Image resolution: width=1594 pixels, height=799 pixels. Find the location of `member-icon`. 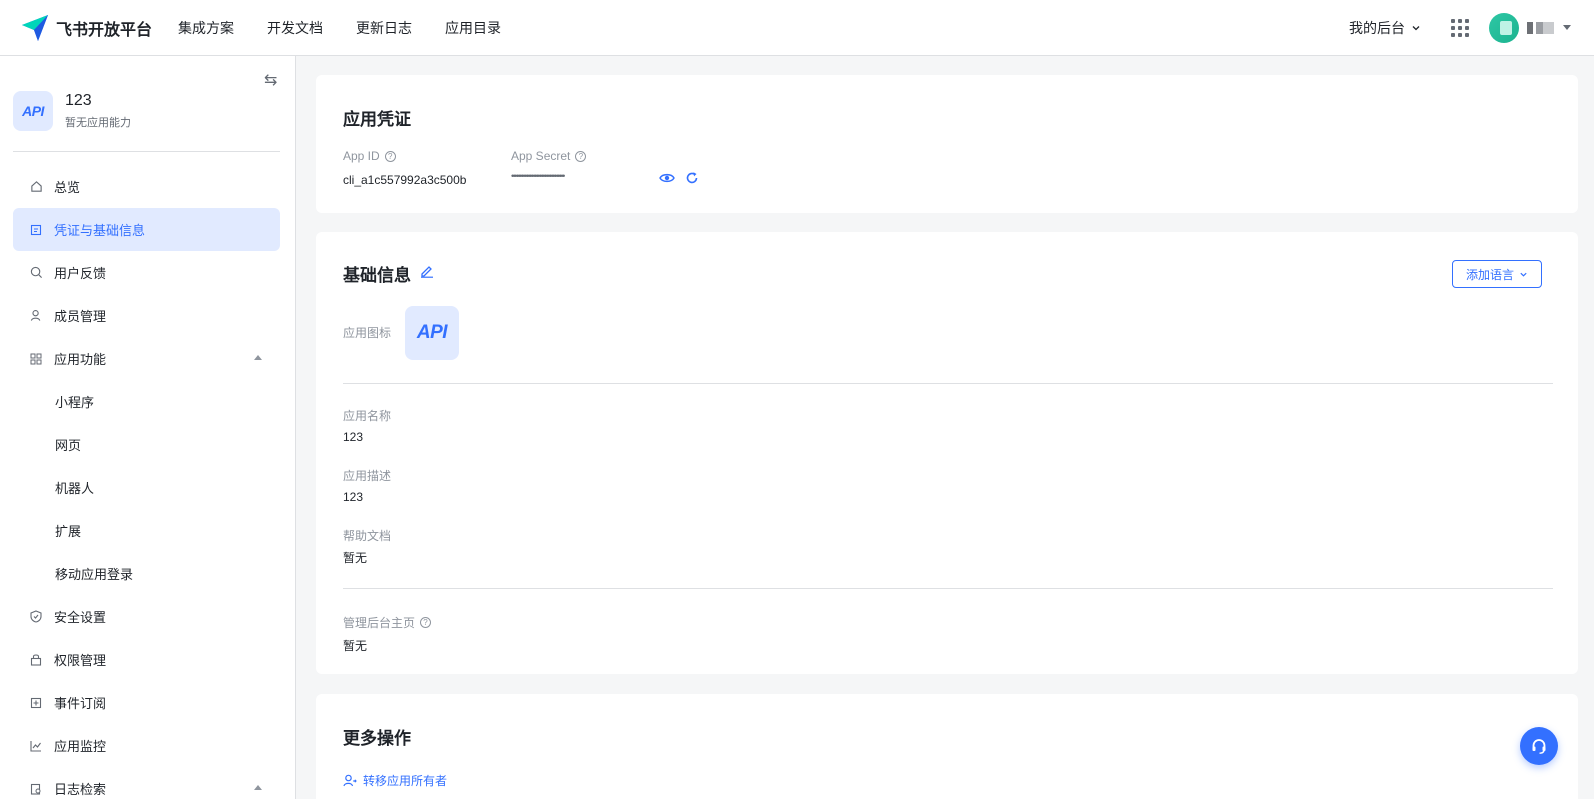

member-icon is located at coordinates (36, 316).